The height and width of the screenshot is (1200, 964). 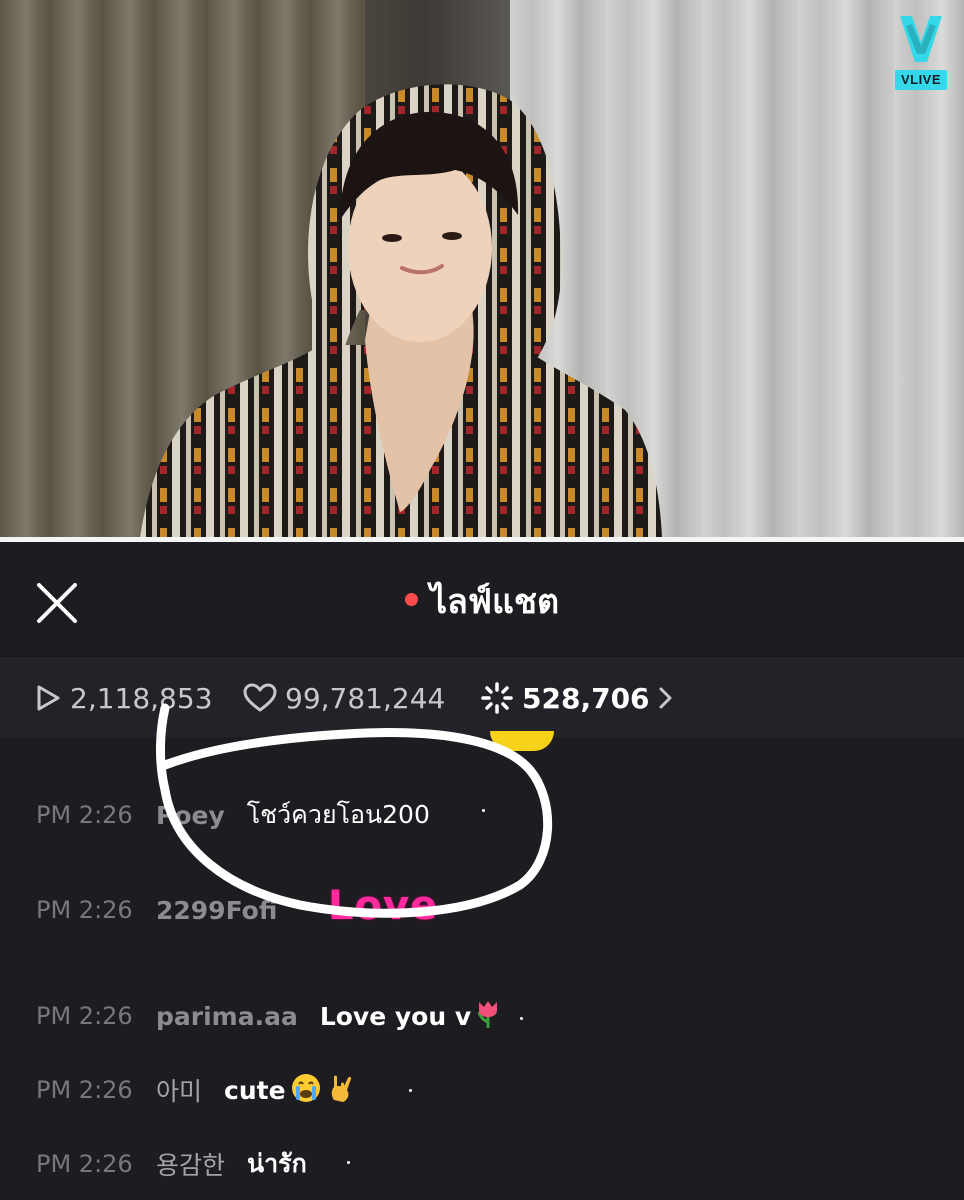 What do you see at coordinates (233, 815) in the screenshot?
I see `chat-message: PM 2:26 Poey โชว์ควยโอน200` at bounding box center [233, 815].